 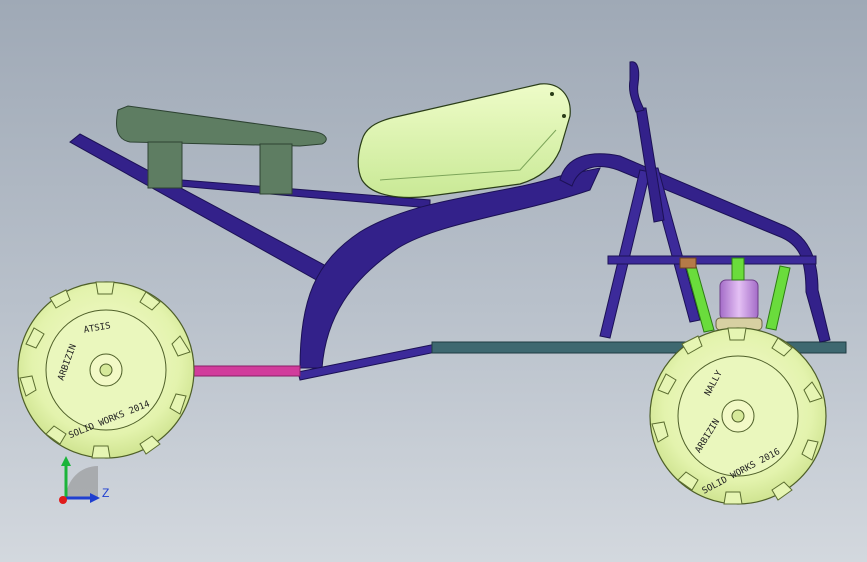 What do you see at coordinates (221, 126) in the screenshot?
I see `seat-cushion` at bounding box center [221, 126].